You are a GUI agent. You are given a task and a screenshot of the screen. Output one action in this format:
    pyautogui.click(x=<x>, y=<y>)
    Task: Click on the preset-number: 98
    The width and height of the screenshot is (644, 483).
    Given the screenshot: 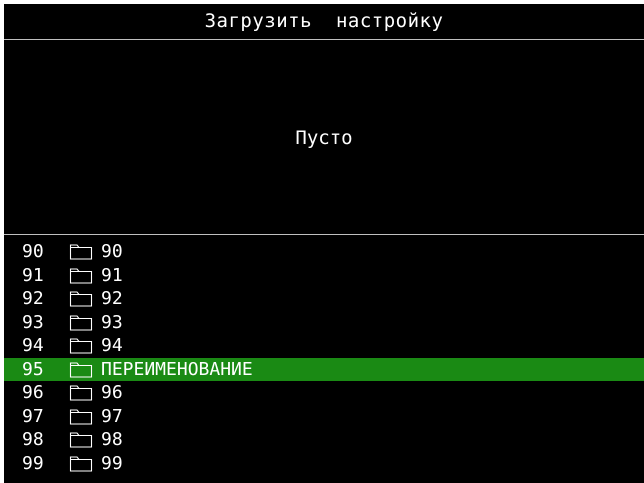 What is the action you would take?
    pyautogui.click(x=33, y=440)
    